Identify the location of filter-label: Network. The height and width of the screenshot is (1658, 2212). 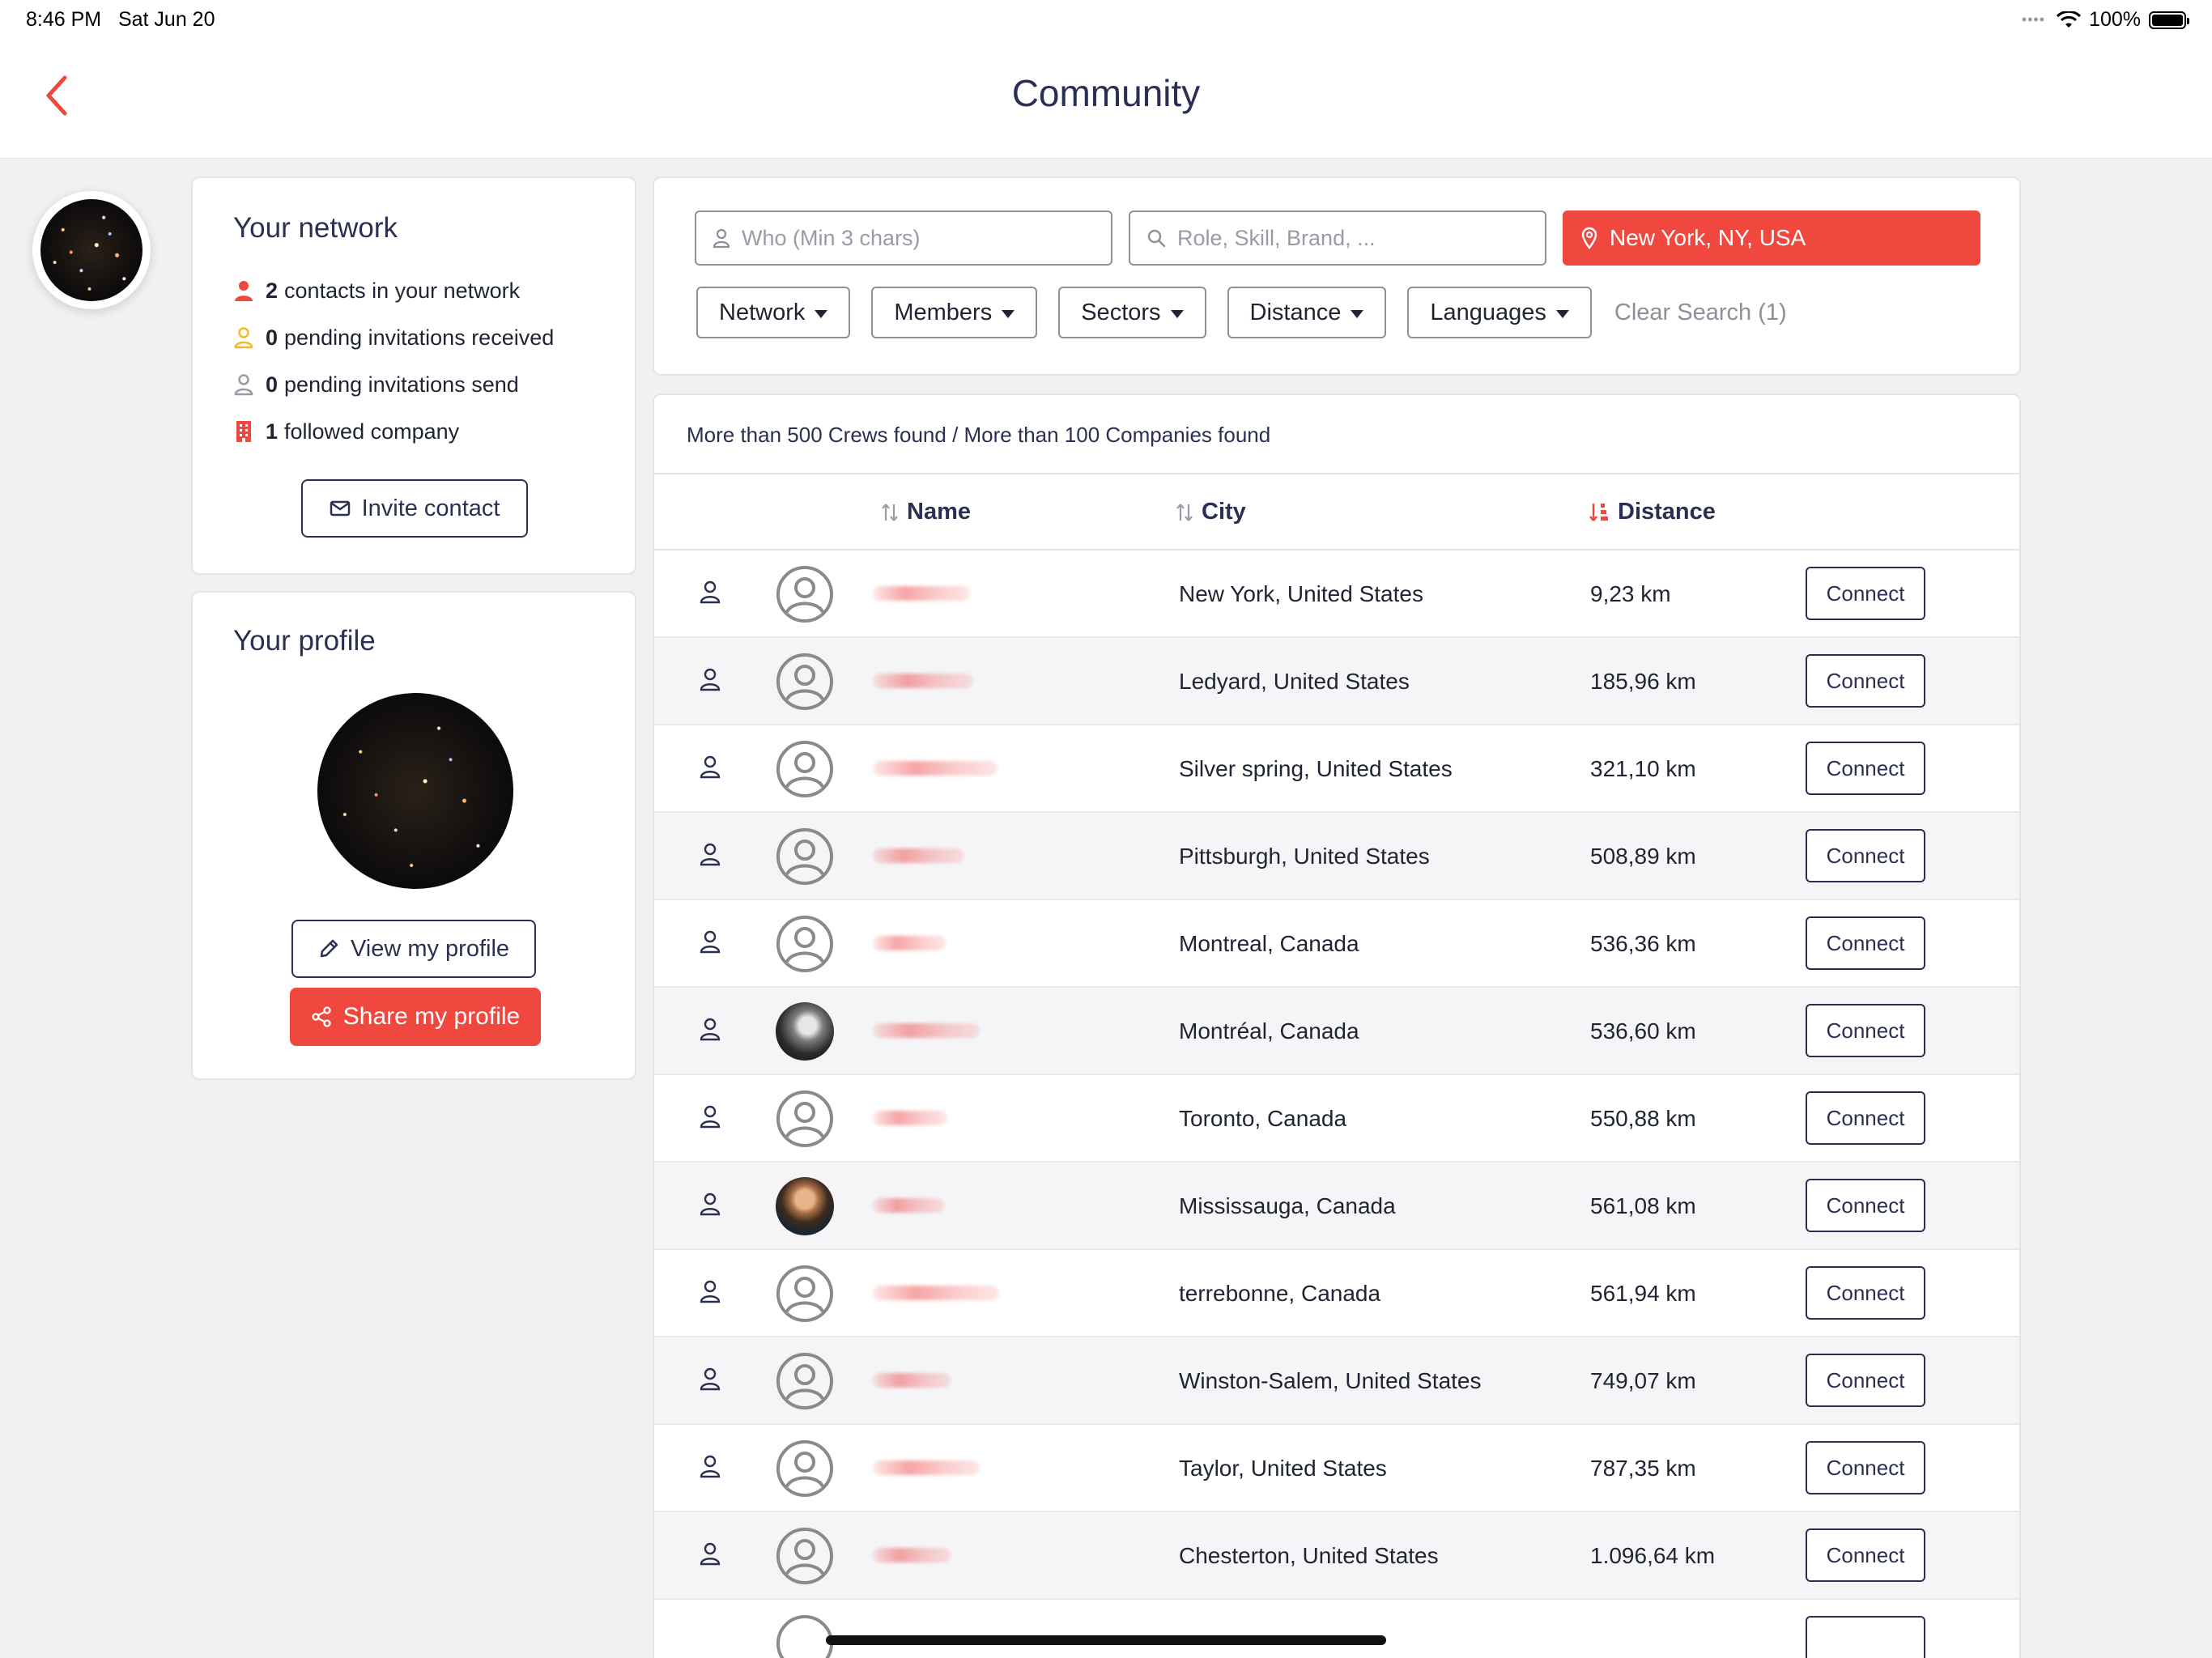
(762, 312).